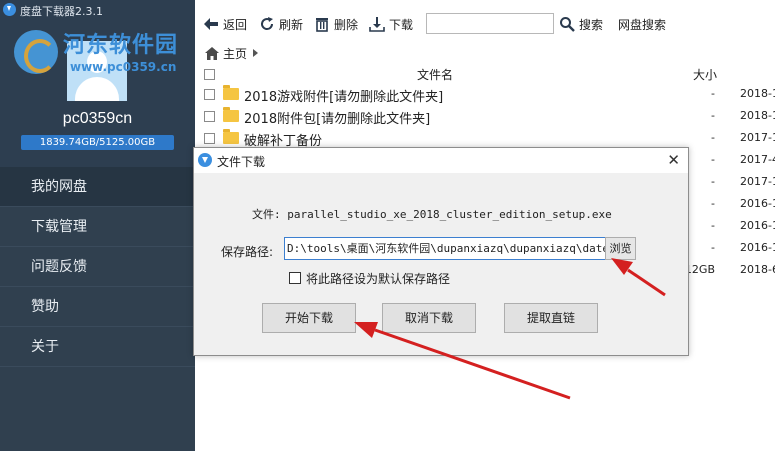 This screenshot has height=451, width=775. Describe the element at coordinates (344, 97) in the screenshot. I see `file-name: 2018游戏附件[请勿删除此文件夹]` at that location.